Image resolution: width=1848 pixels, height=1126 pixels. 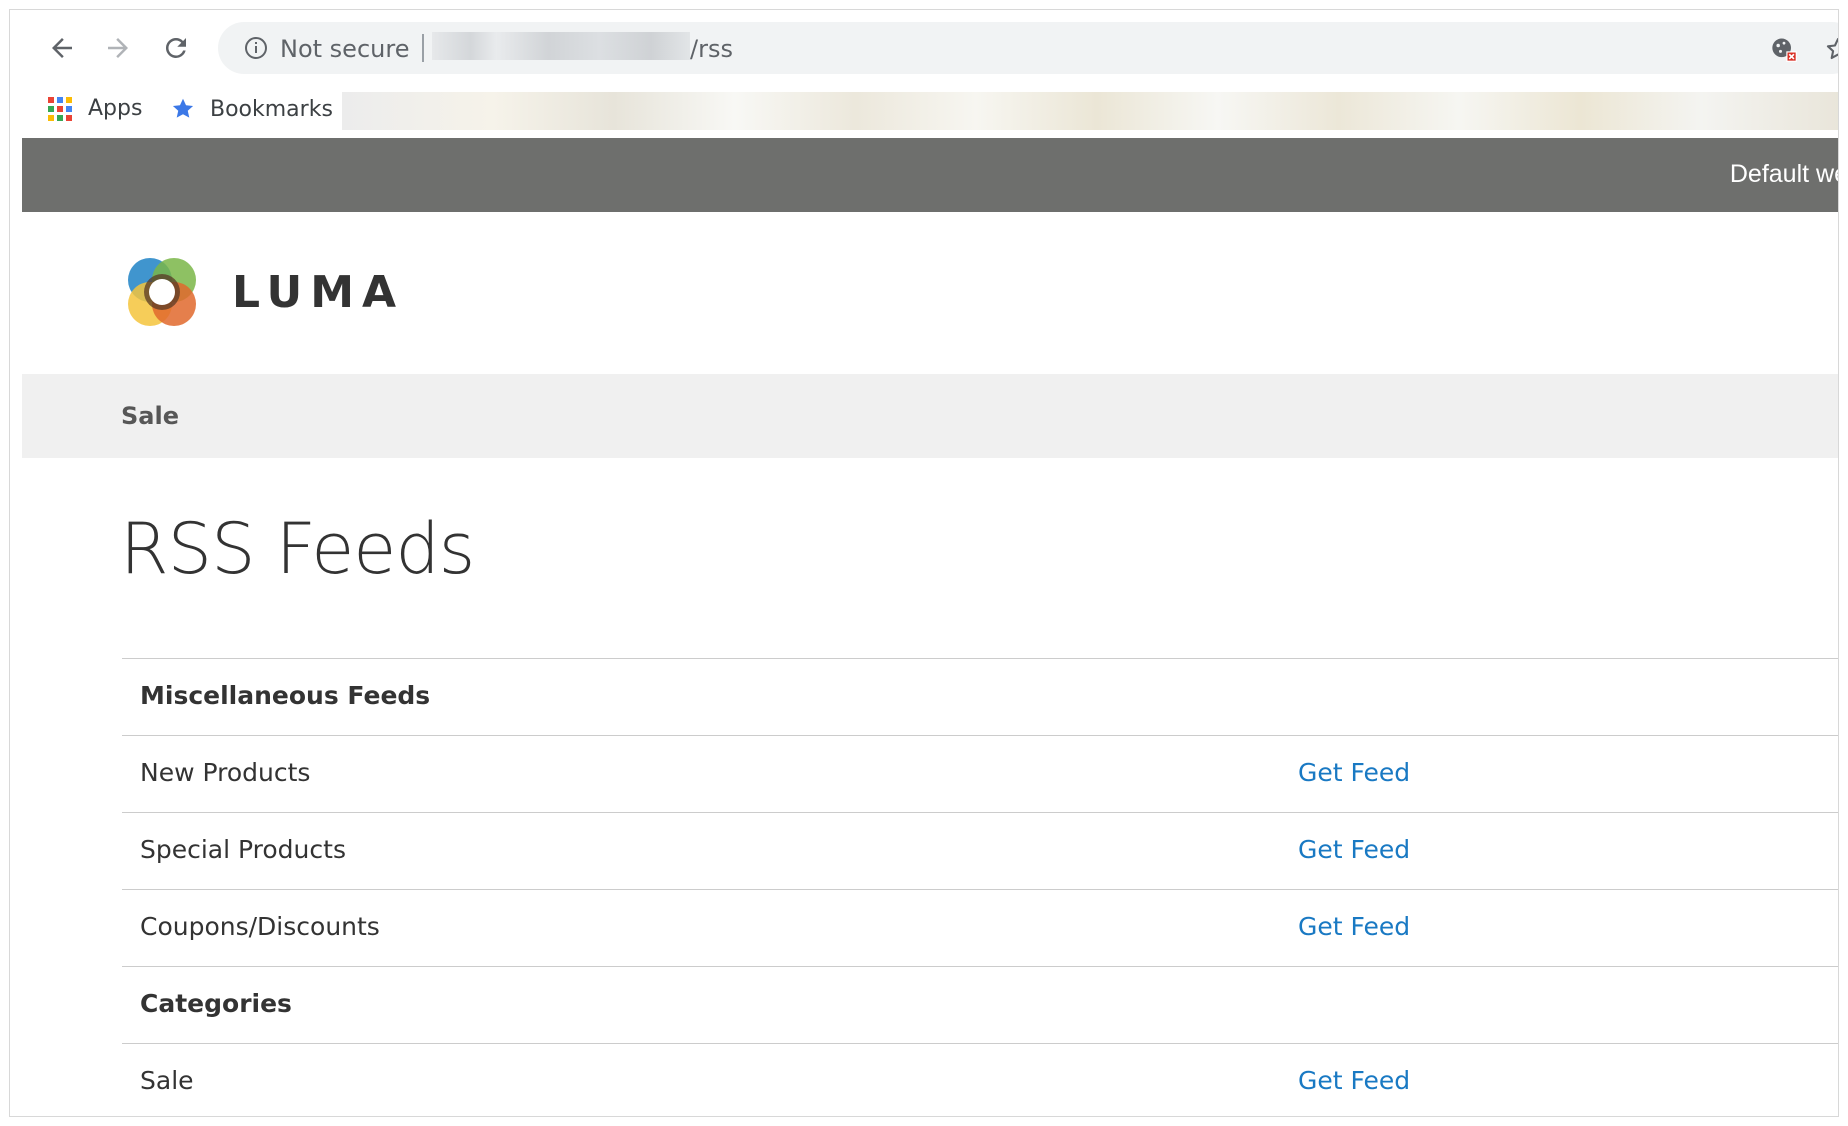 I want to click on feed-row: Coupons/Discounts Get Feed, so click(x=980, y=927).